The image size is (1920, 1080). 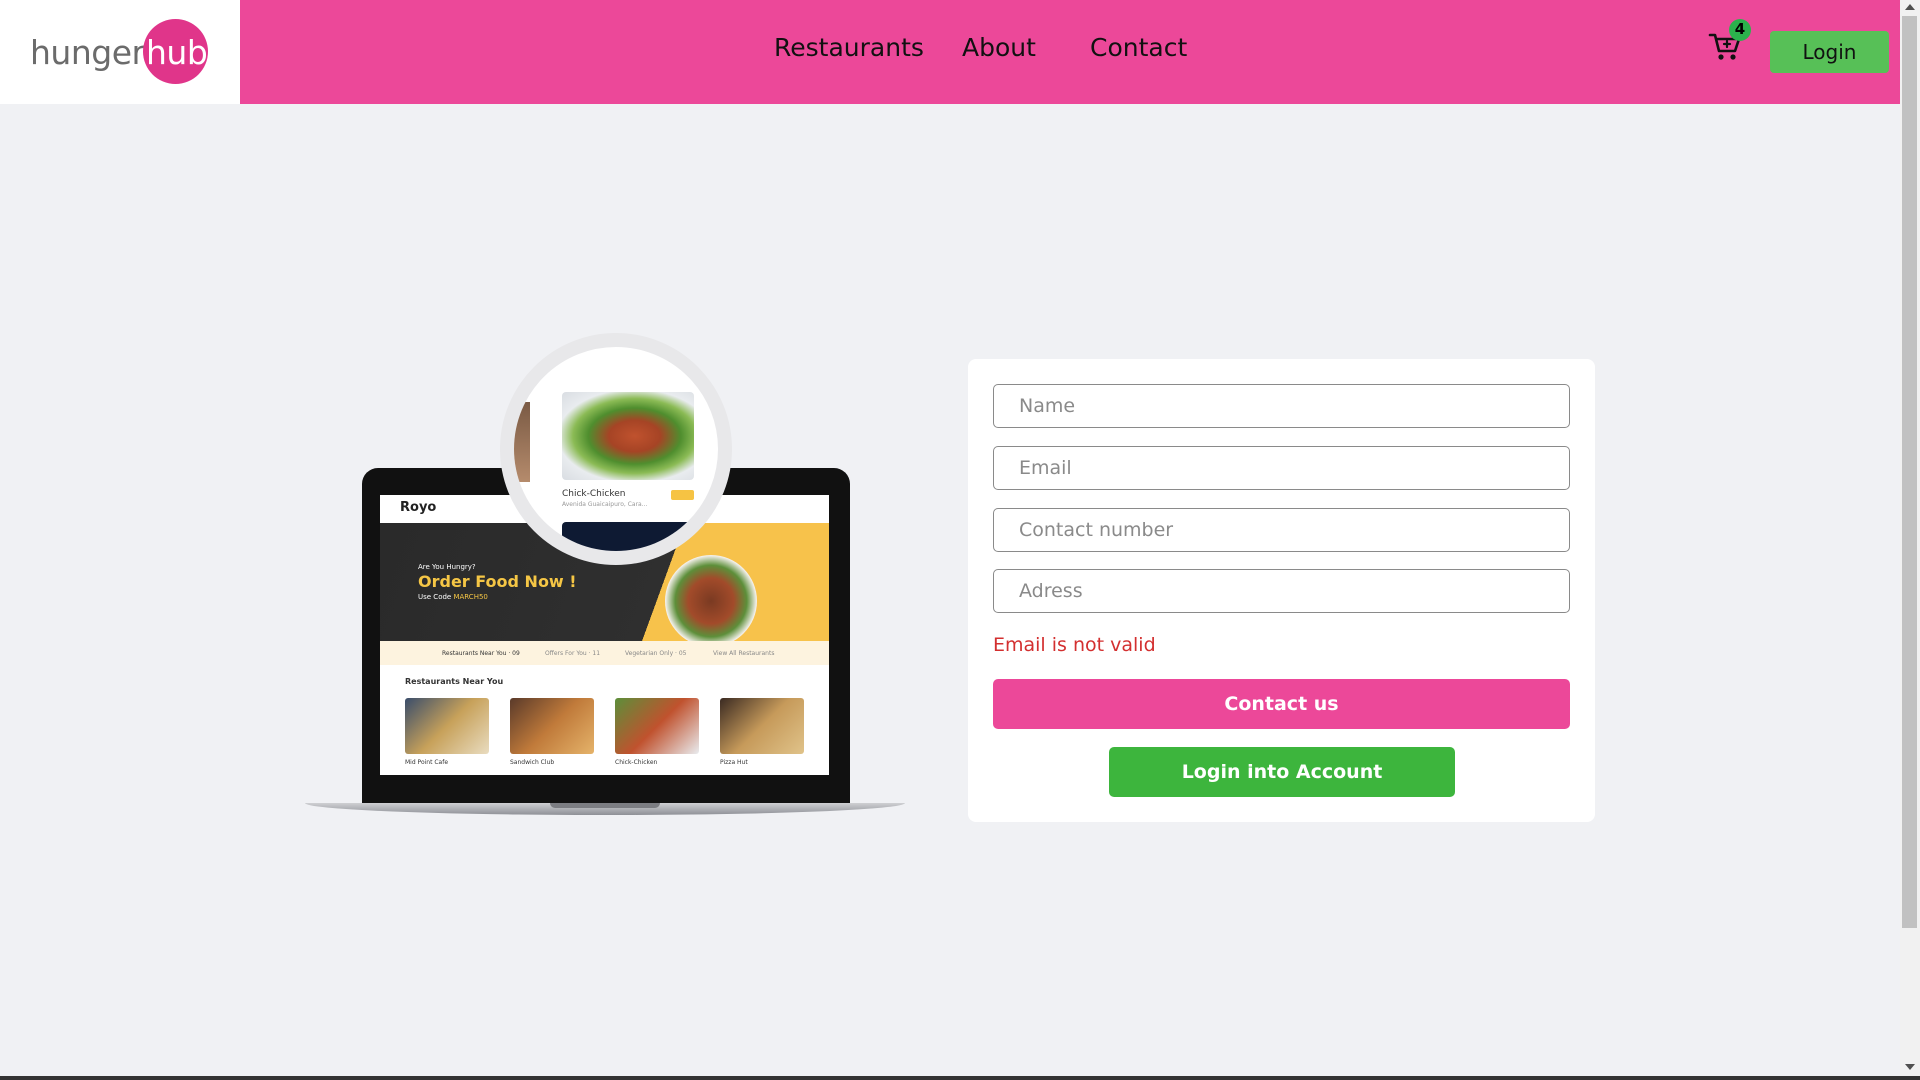 What do you see at coordinates (454, 681) in the screenshot?
I see `preview-section-title: Restaurants Near You` at bounding box center [454, 681].